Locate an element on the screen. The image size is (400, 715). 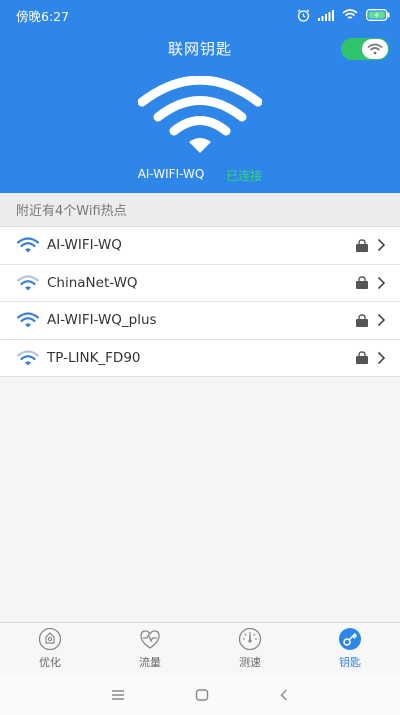
wifi-toggle is located at coordinates (365, 49).